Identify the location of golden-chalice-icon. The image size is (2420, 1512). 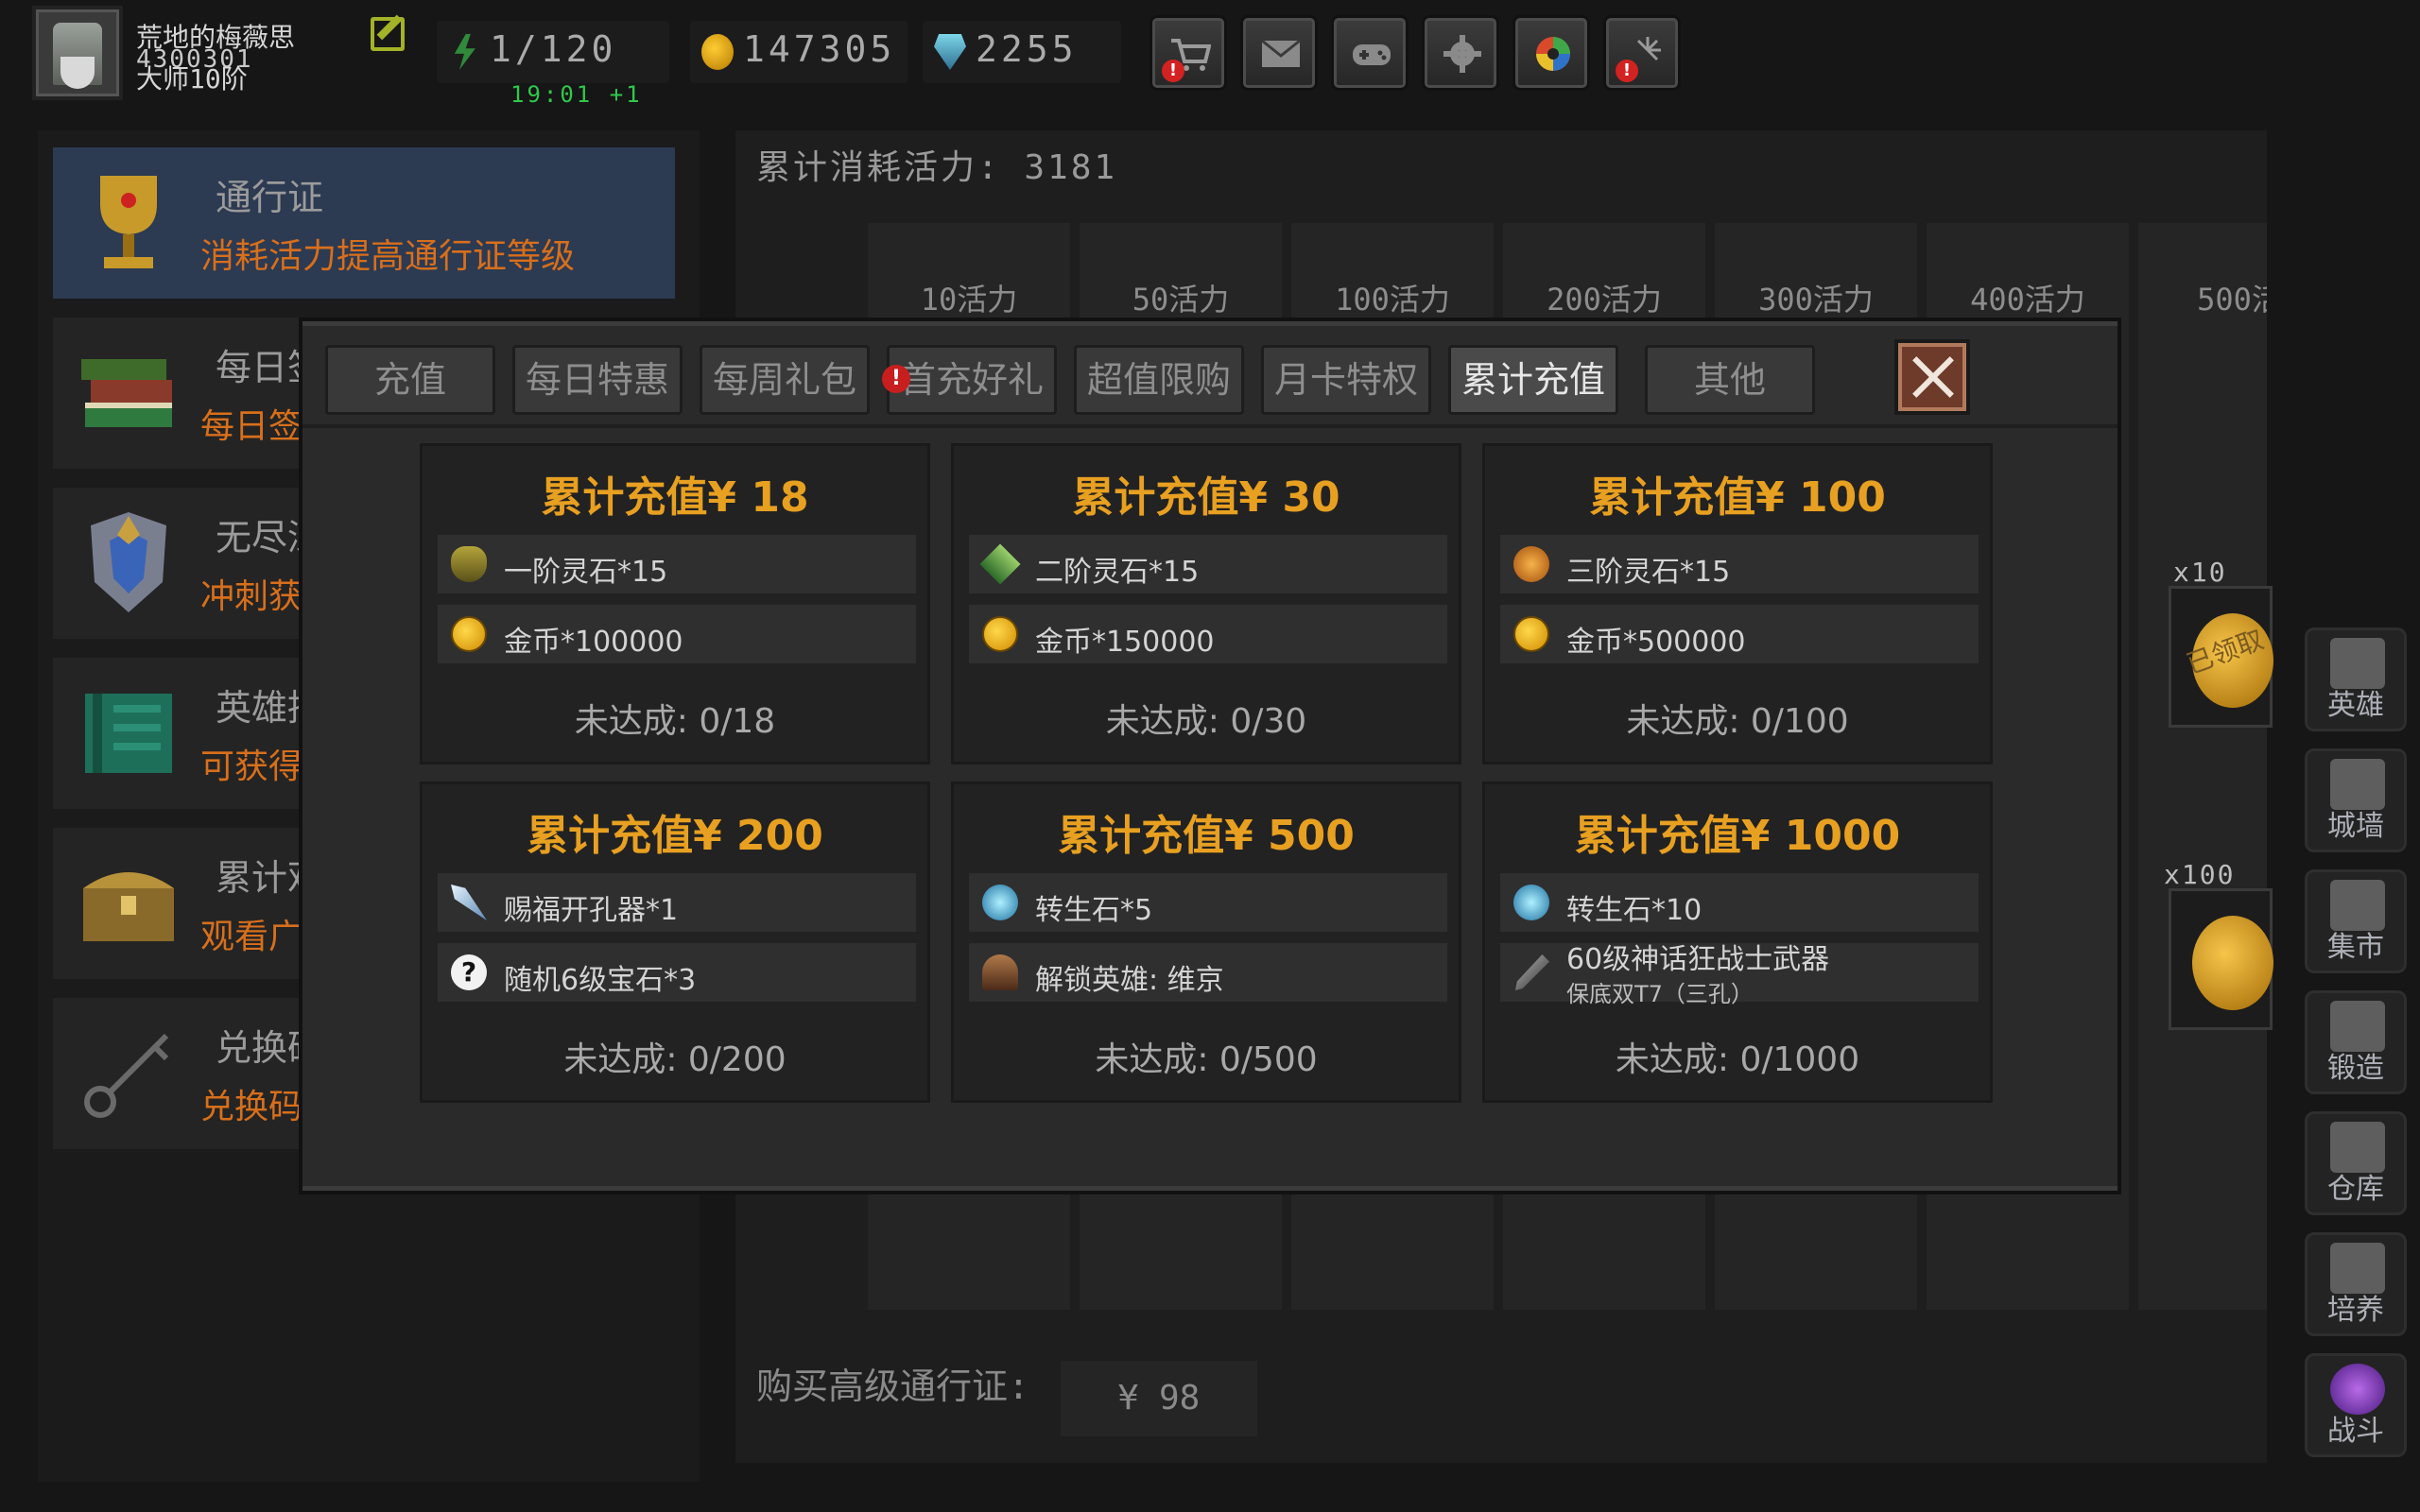
(129, 222).